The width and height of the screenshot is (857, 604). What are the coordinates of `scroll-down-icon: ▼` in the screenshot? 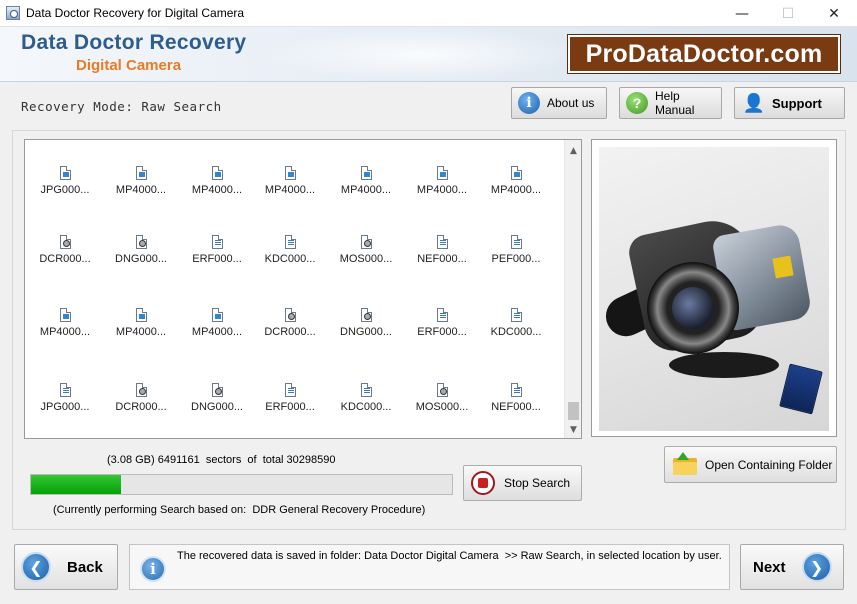 It's located at (573, 429).